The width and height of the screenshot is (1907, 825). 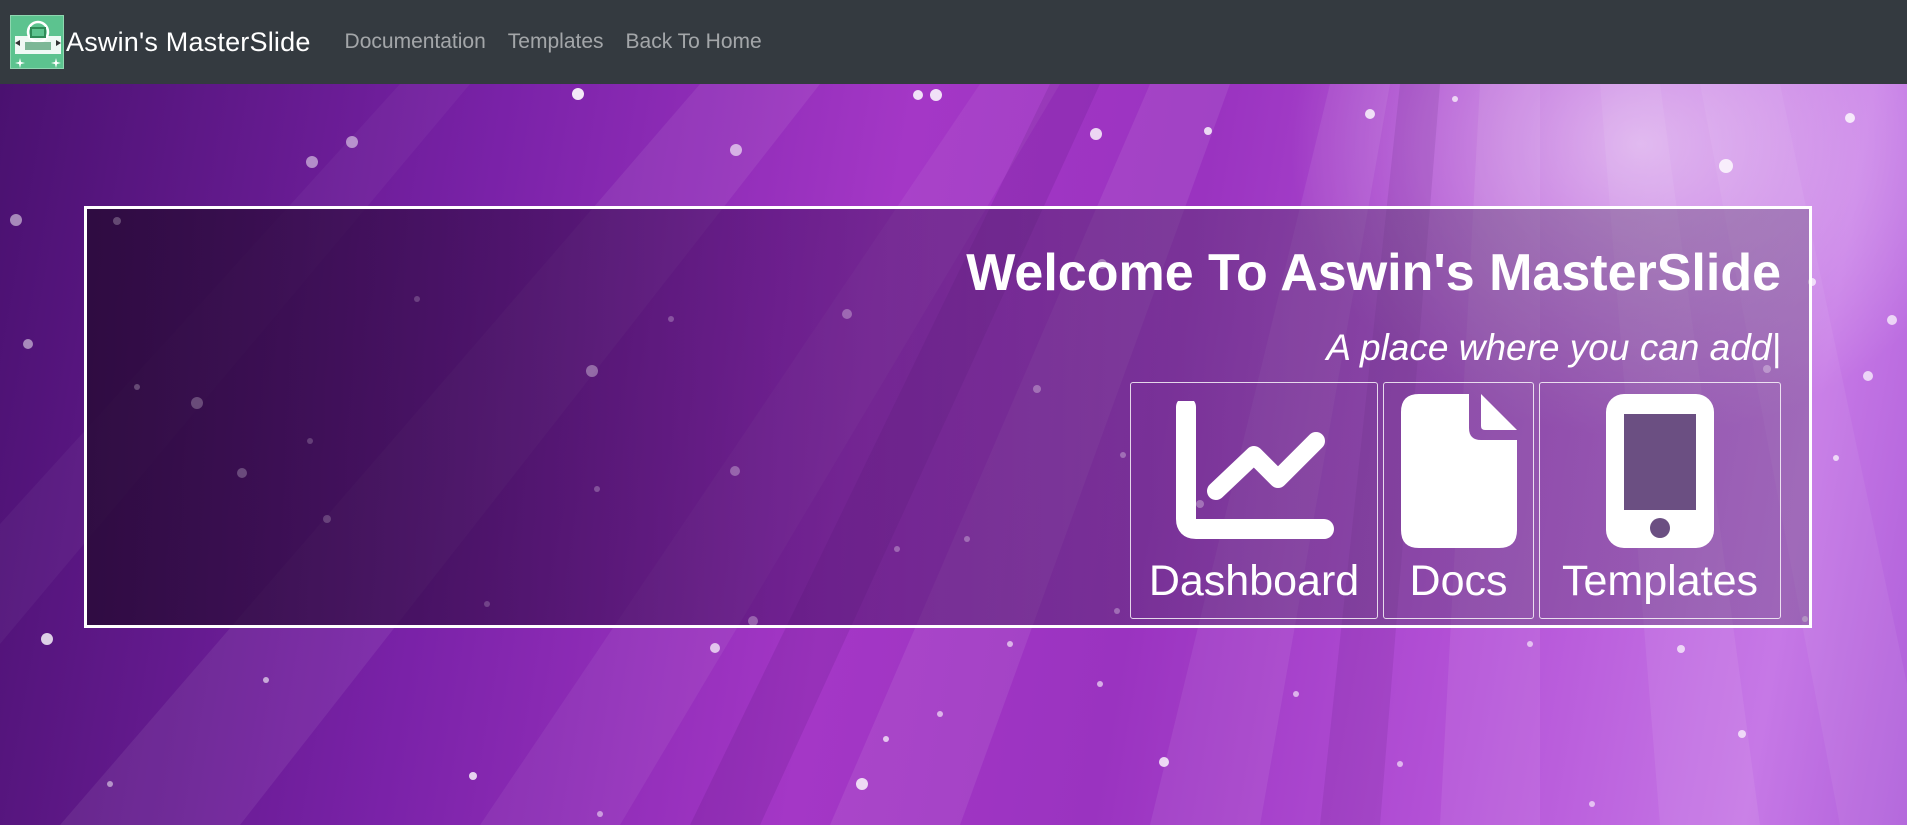 What do you see at coordinates (1458, 471) in the screenshot?
I see `document-icon` at bounding box center [1458, 471].